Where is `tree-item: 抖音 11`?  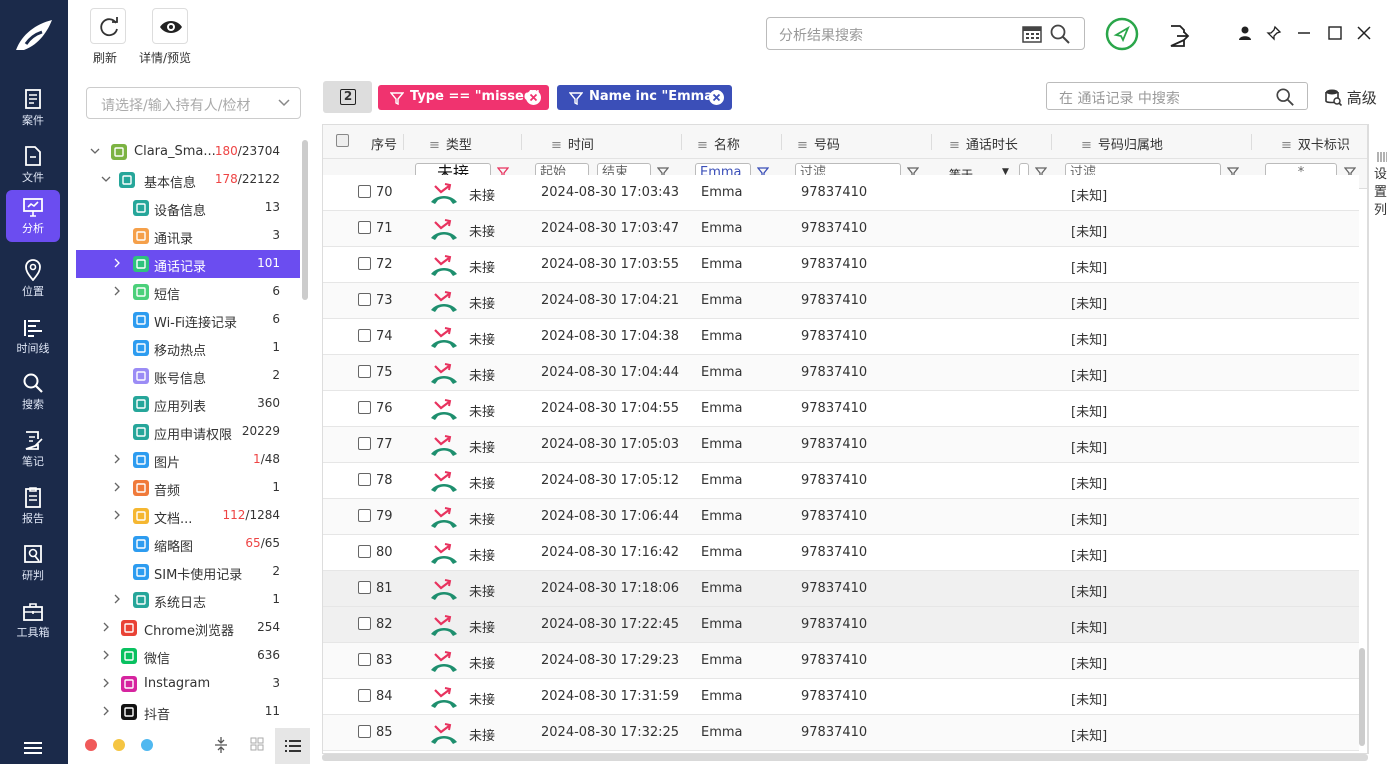 tree-item: 抖音 11 is located at coordinates (188, 712).